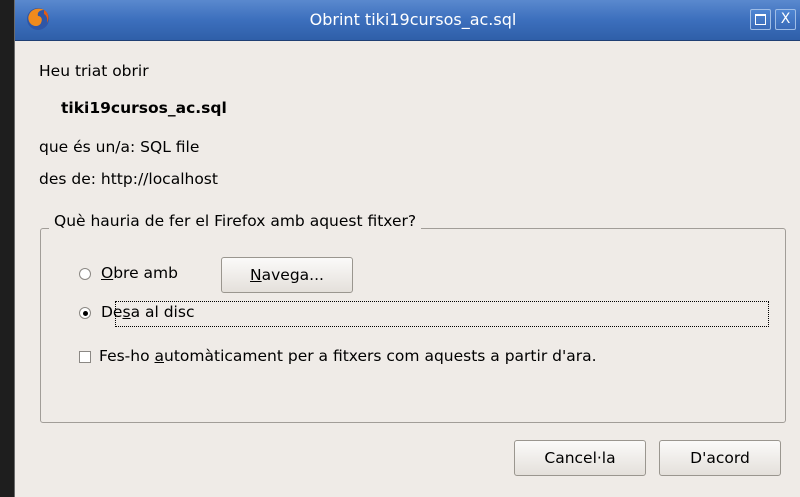 This screenshot has width=800, height=497. What do you see at coordinates (162, 312) in the screenshot?
I see `save-label-post: a al disc` at bounding box center [162, 312].